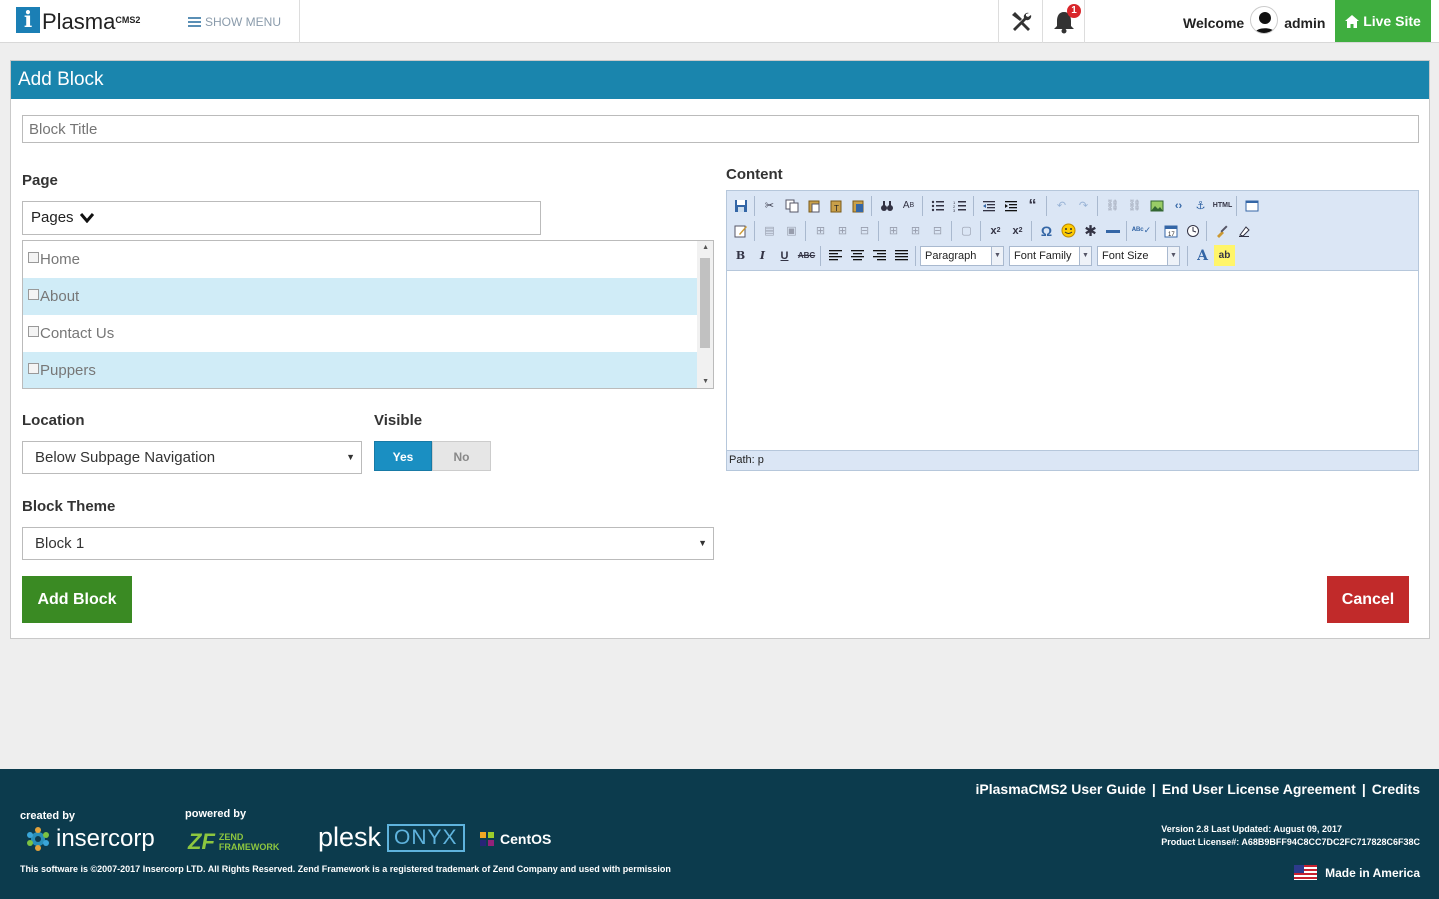  I want to click on show-menu-button: SHOW MENU, so click(234, 22).